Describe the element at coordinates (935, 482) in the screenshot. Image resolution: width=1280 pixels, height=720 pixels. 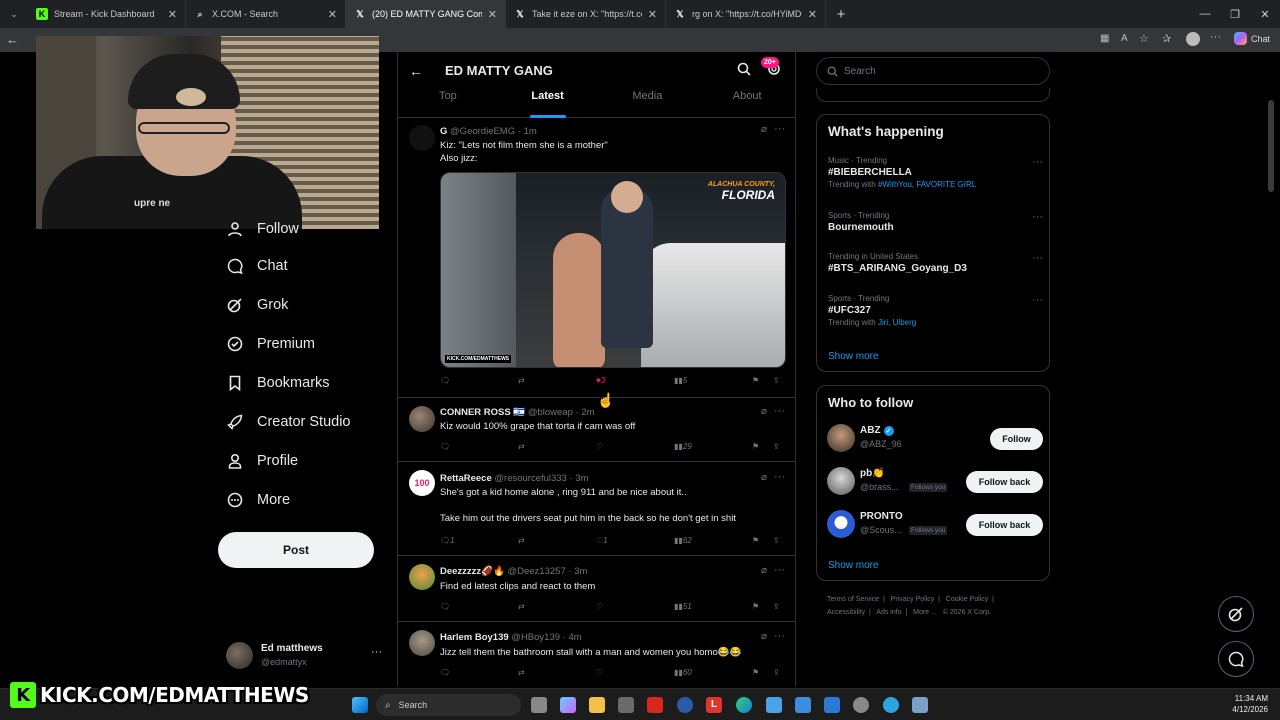
I see `follow-suggestion: pb👏 @brass... Follows you Follow back` at that location.